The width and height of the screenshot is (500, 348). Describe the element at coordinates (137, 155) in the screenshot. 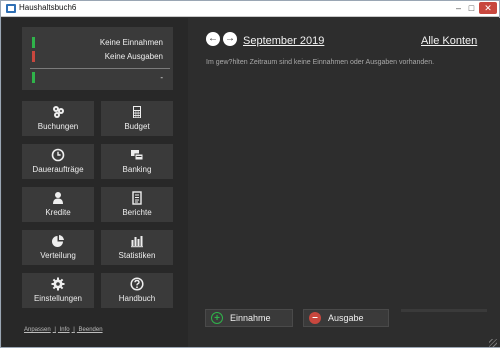

I see `bank-transfer-icon` at that location.